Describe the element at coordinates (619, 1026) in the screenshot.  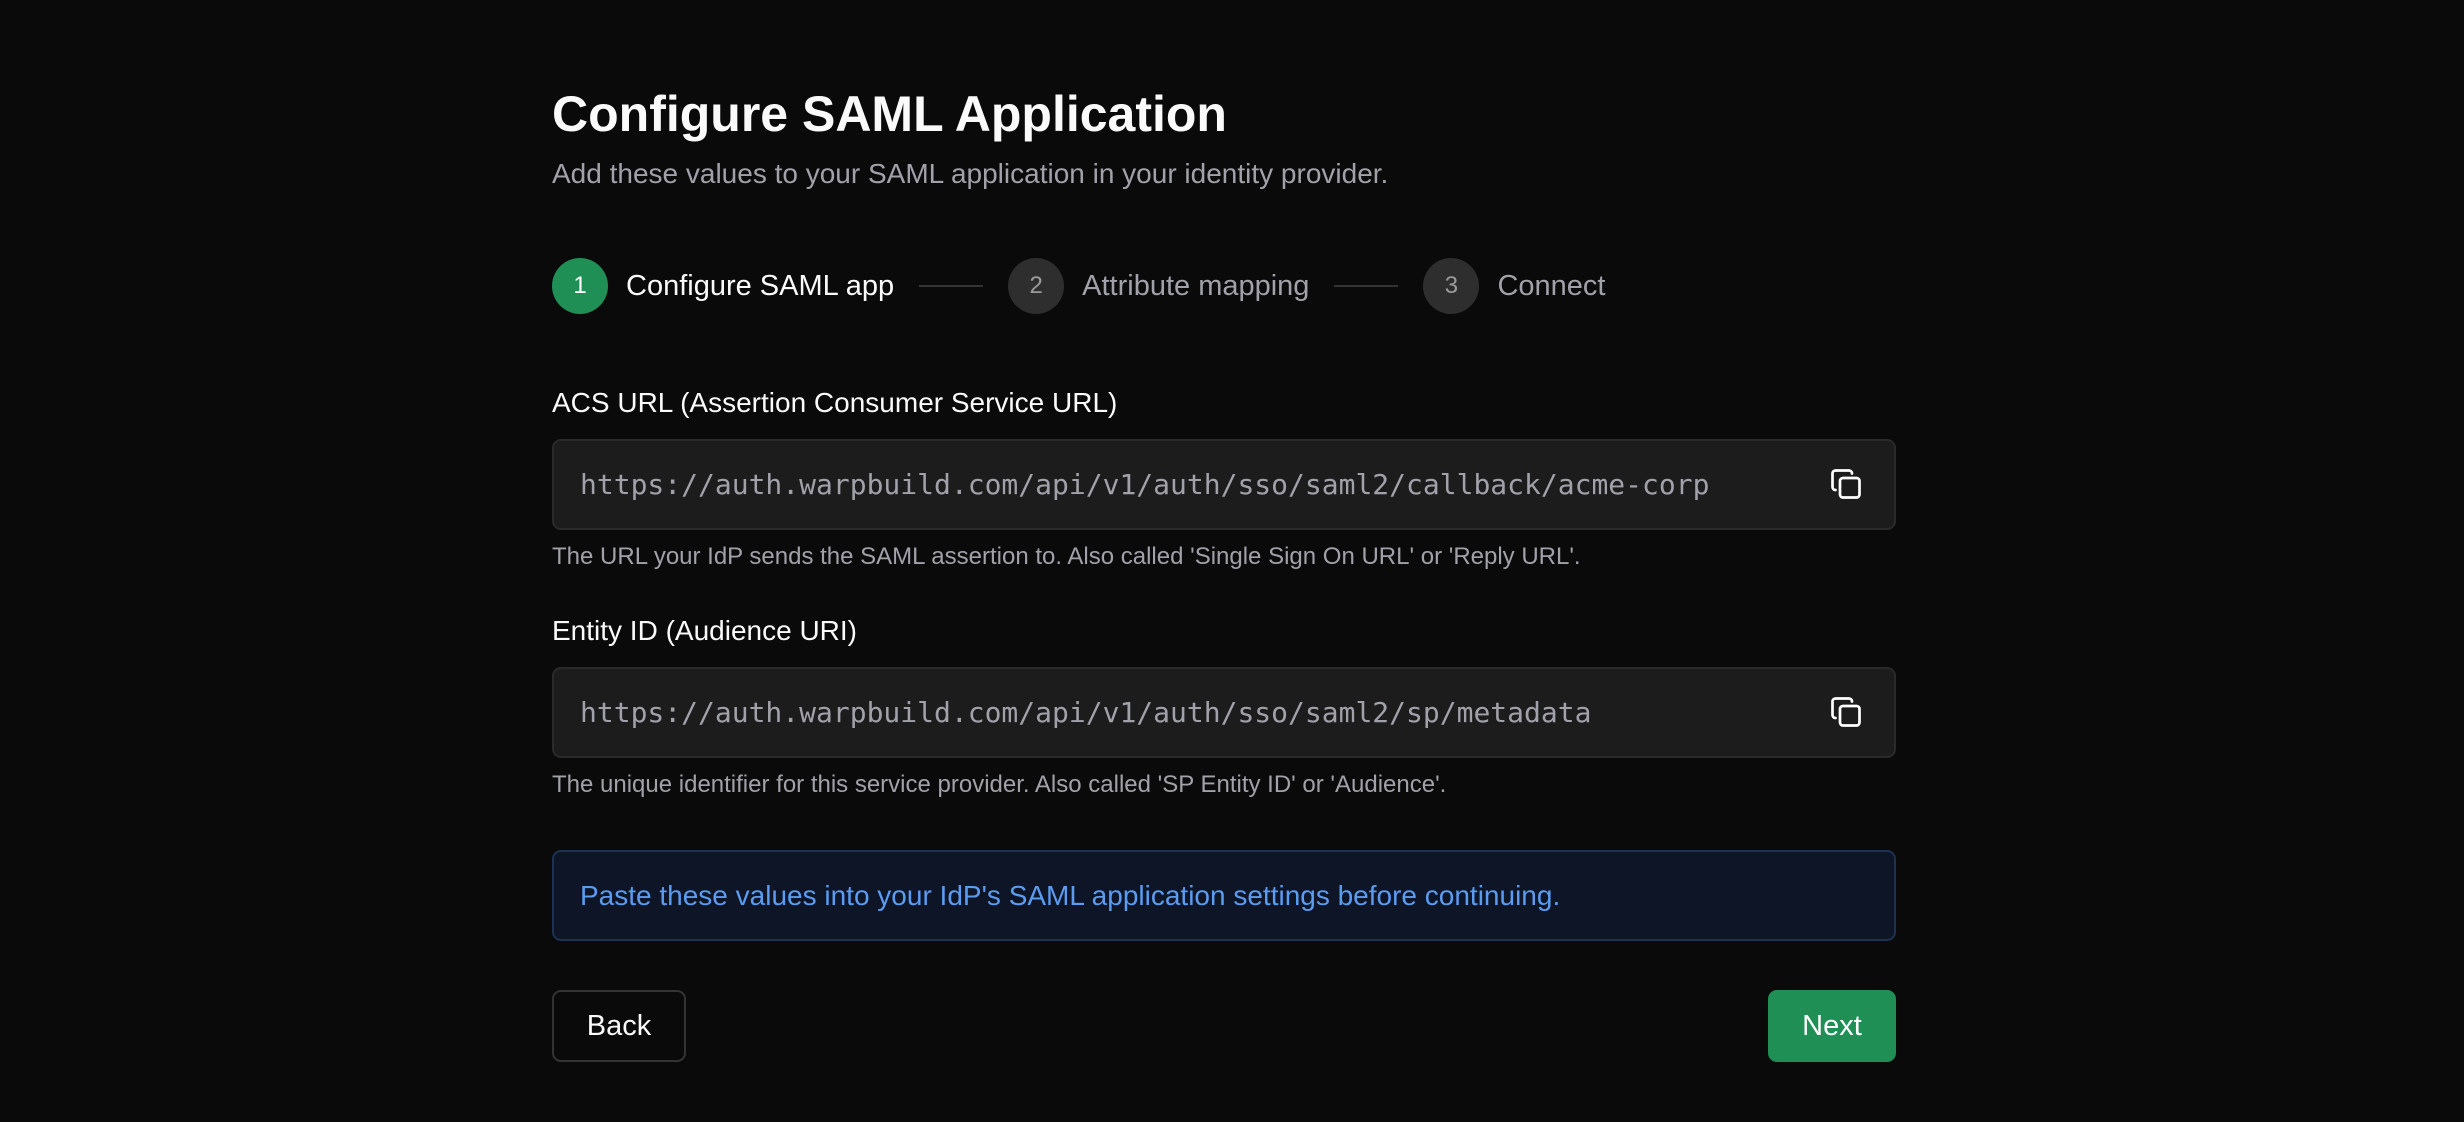
I see `back-button: Back` at that location.